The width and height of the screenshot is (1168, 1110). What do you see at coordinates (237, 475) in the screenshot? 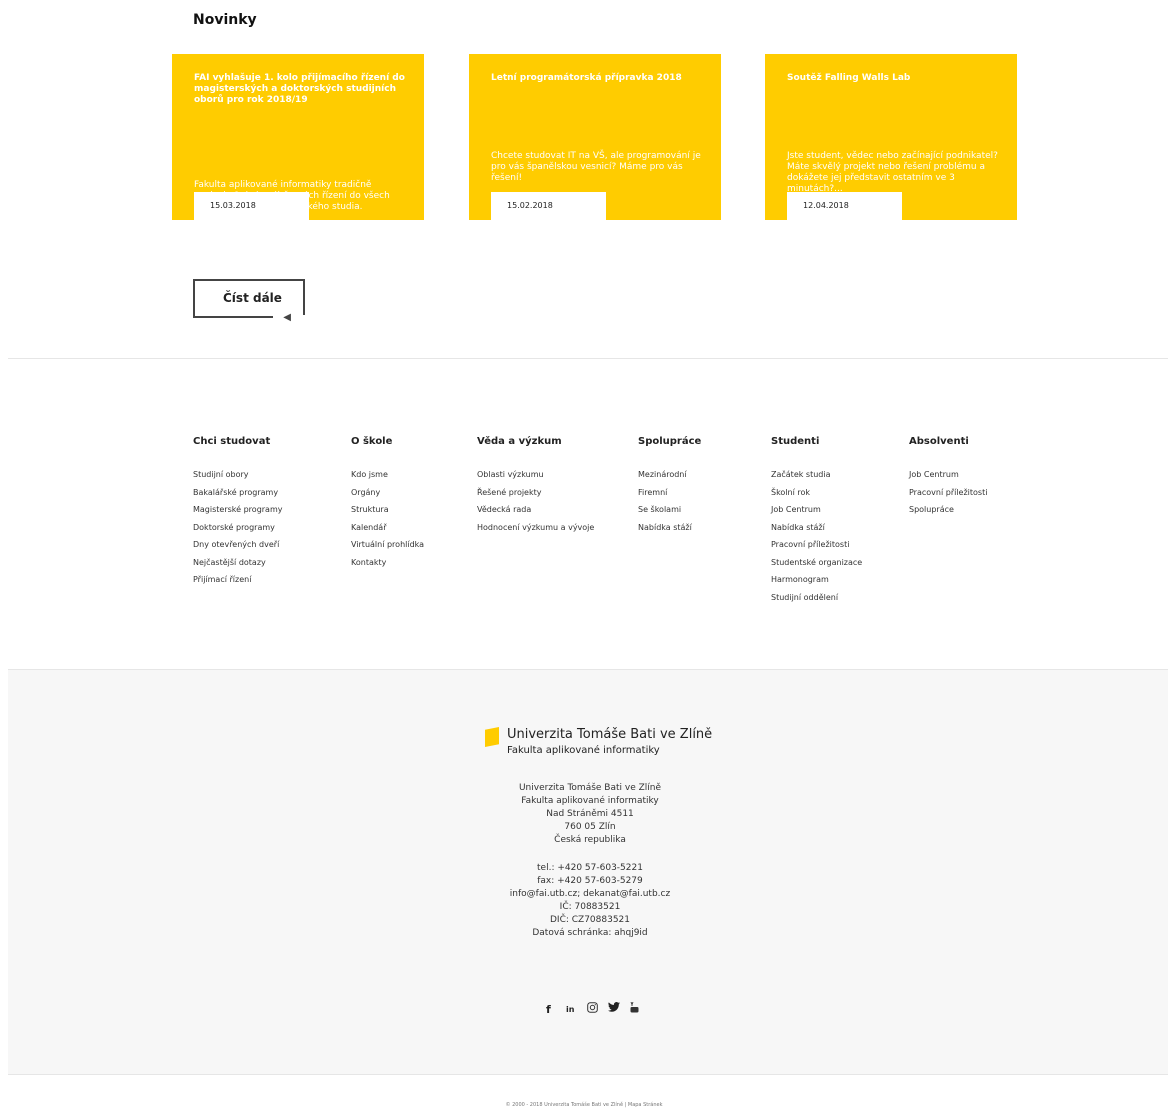
I see `footer-nav-link: Studijní obory` at bounding box center [237, 475].